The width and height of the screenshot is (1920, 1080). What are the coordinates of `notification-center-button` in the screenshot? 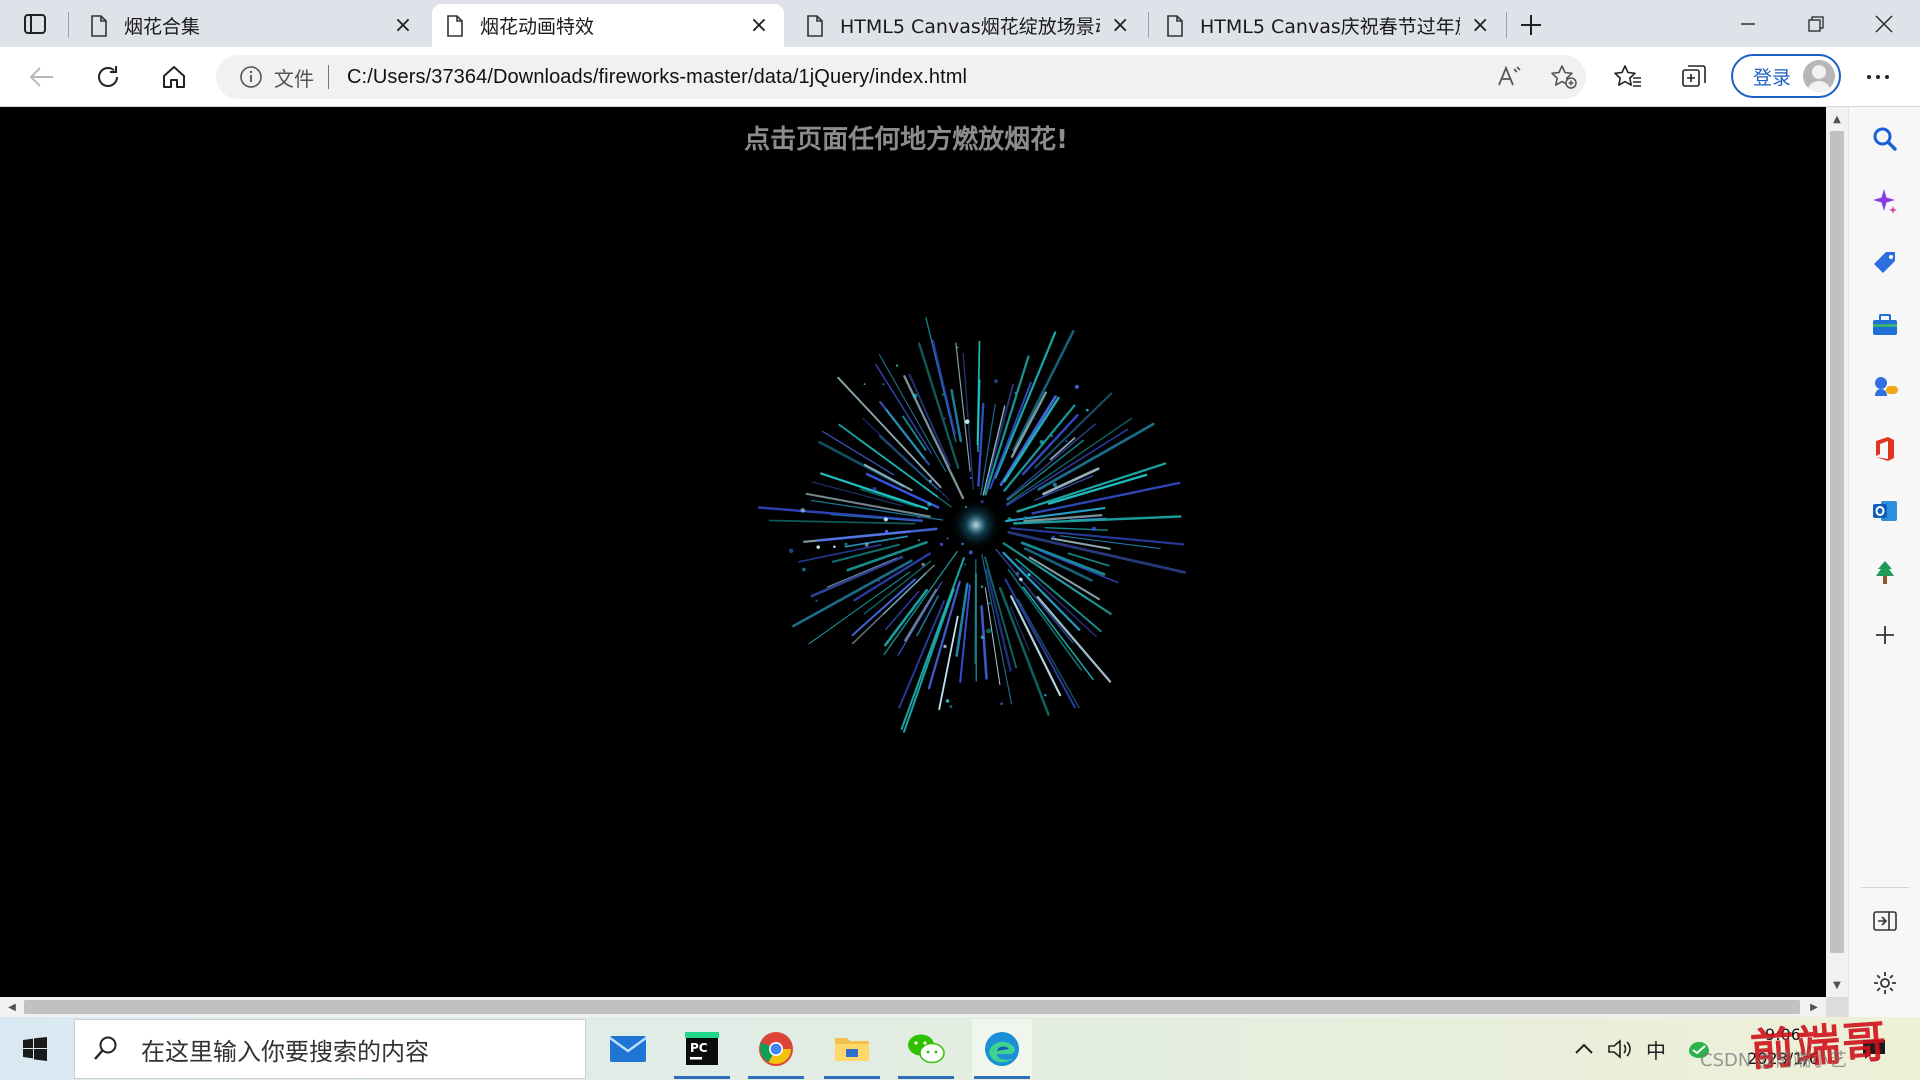 It's located at (1874, 1049).